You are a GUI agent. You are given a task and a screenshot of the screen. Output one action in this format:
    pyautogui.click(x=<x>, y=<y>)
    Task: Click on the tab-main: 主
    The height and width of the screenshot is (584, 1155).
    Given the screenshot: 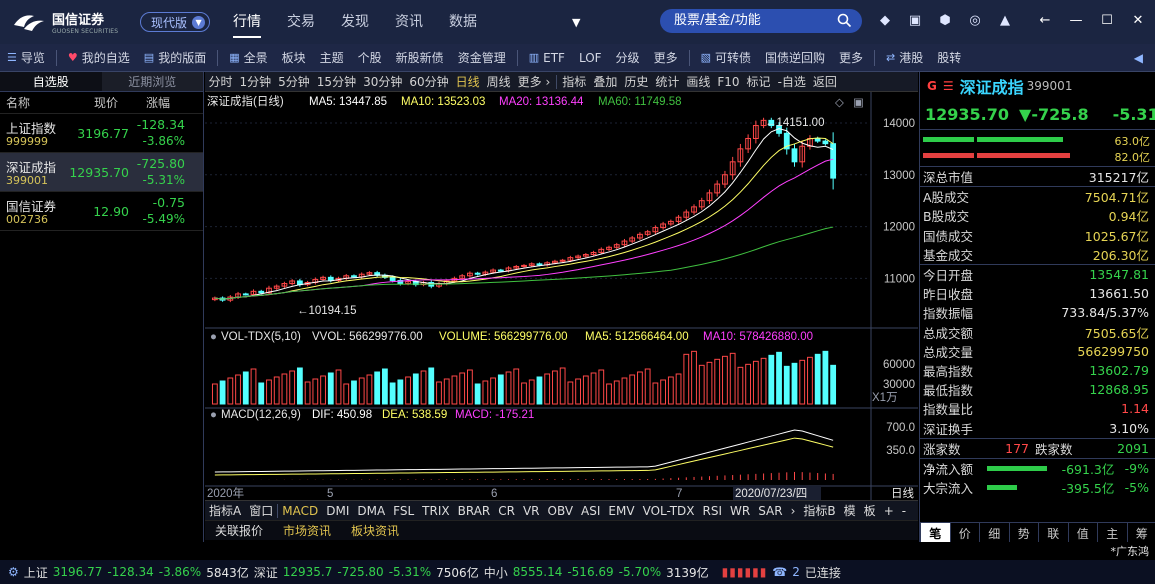 What is the action you would take?
    pyautogui.click(x=1112, y=533)
    